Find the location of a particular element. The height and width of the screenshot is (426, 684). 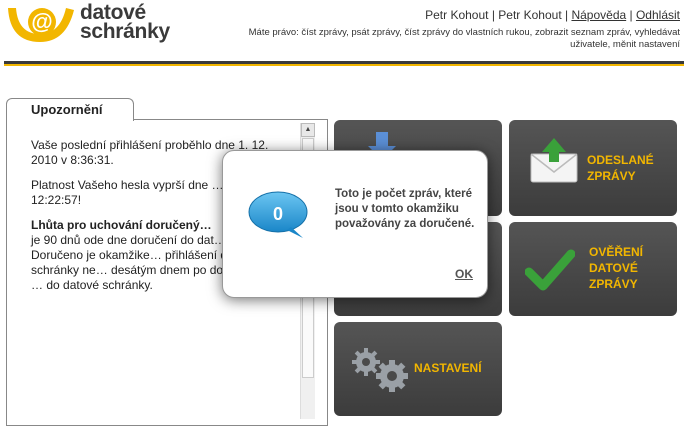

logo-text: datové schránky is located at coordinates (125, 22).